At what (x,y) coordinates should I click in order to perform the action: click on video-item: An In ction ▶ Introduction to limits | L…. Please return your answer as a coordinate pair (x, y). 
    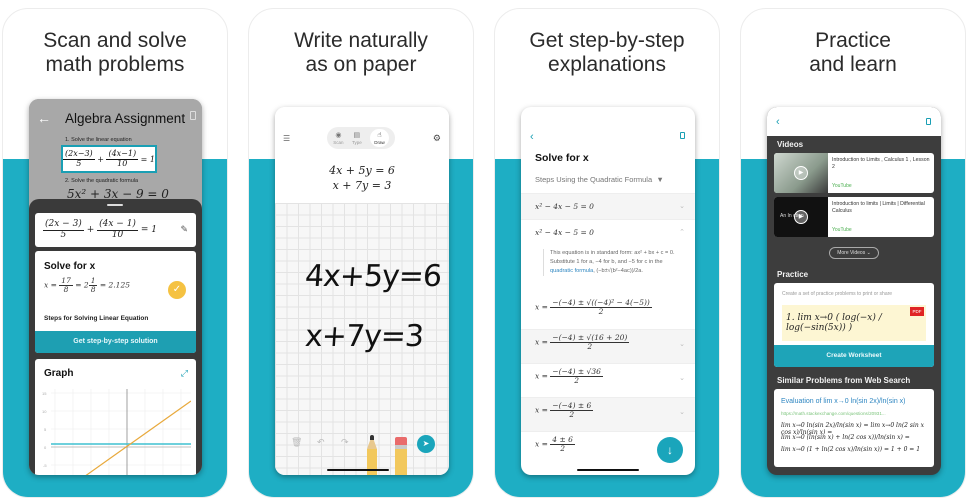
    Looking at the image, I should click on (854, 217).